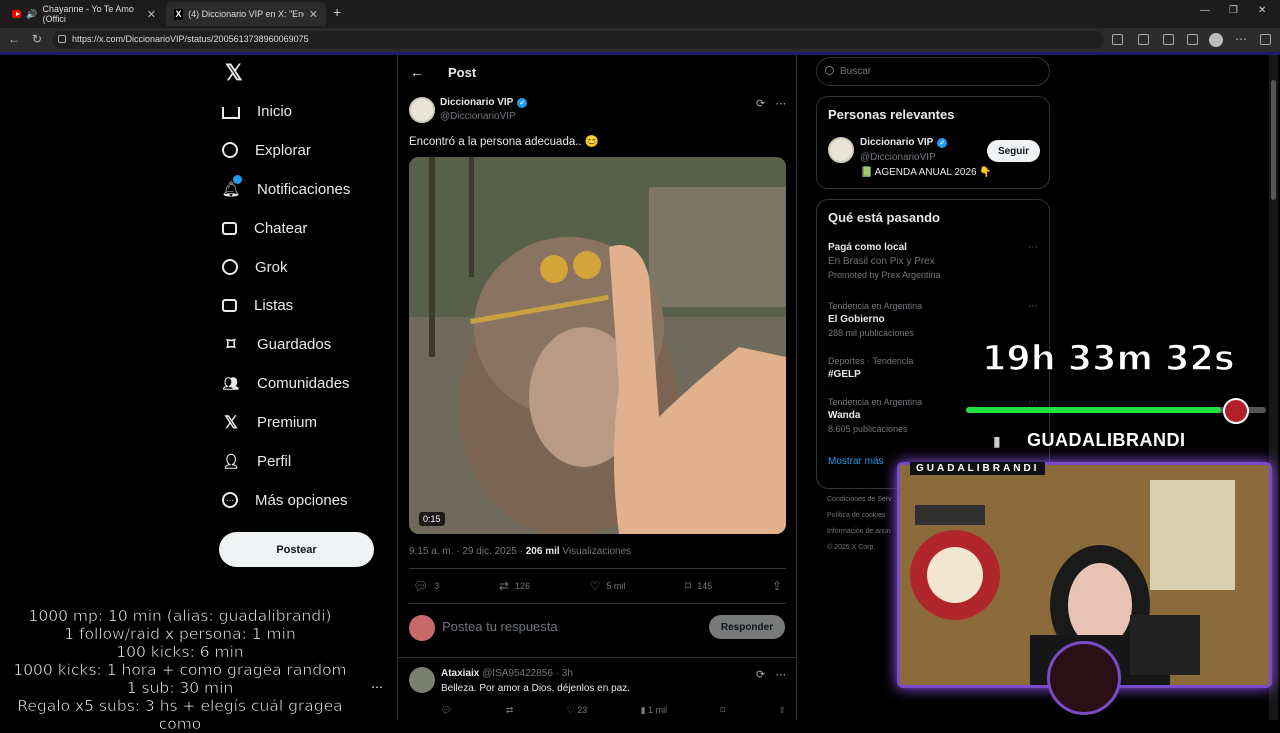 The width and height of the screenshot is (1280, 733). Describe the element at coordinates (500, 626) in the screenshot. I see `reply-input: Postea tu respuesta` at that location.